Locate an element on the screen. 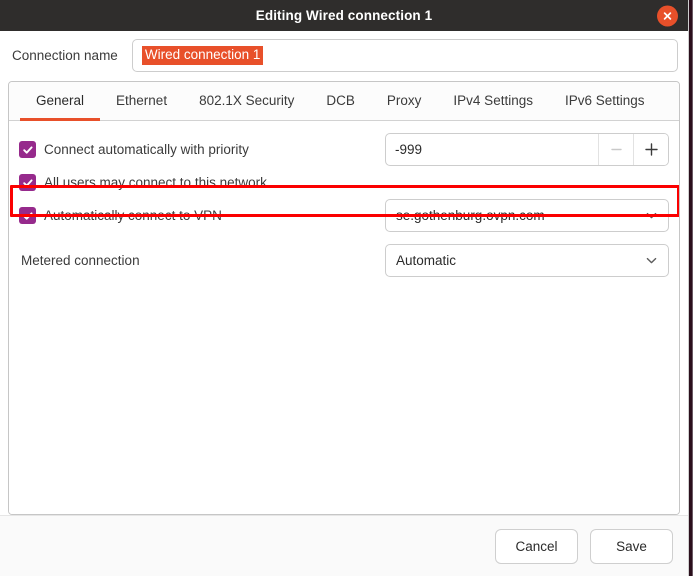 This screenshot has height=576, width=693. tab-proxy: Proxy is located at coordinates (404, 101).